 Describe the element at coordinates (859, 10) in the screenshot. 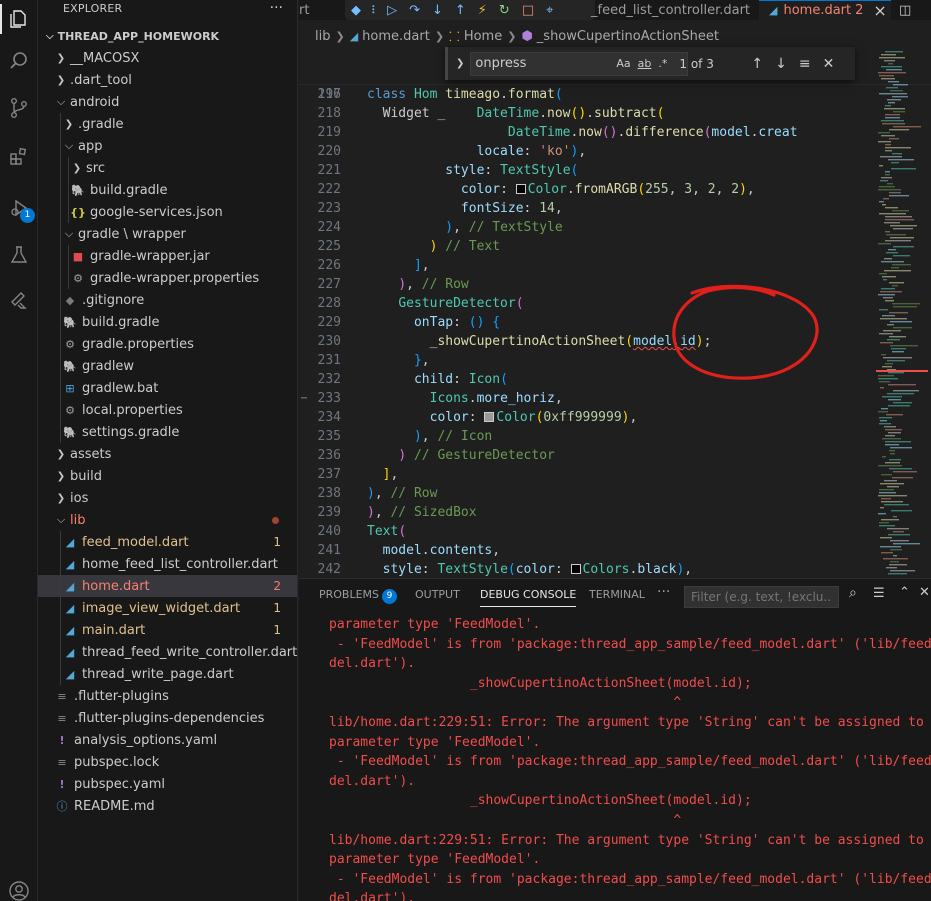

I see `tab-home-problem-count: 2` at that location.